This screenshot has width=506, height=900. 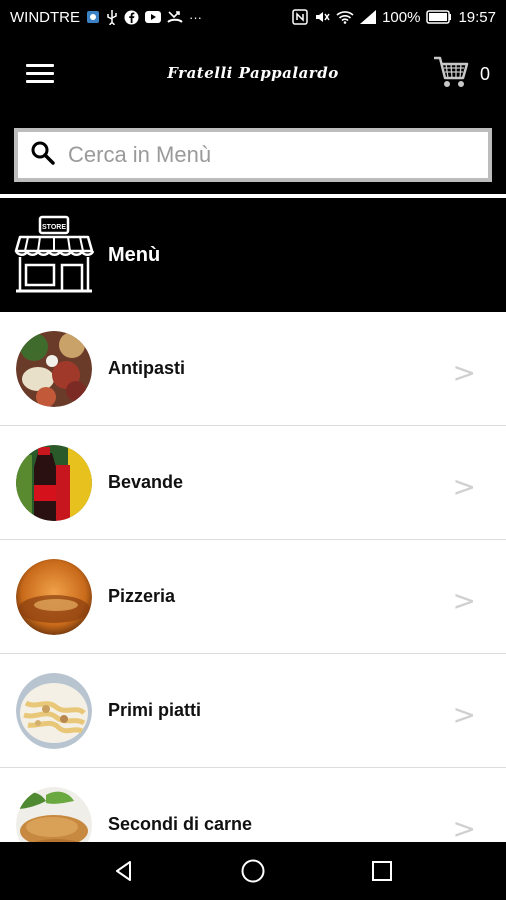 What do you see at coordinates (54, 596) in the screenshot?
I see `pizzeria-thumbnail` at bounding box center [54, 596].